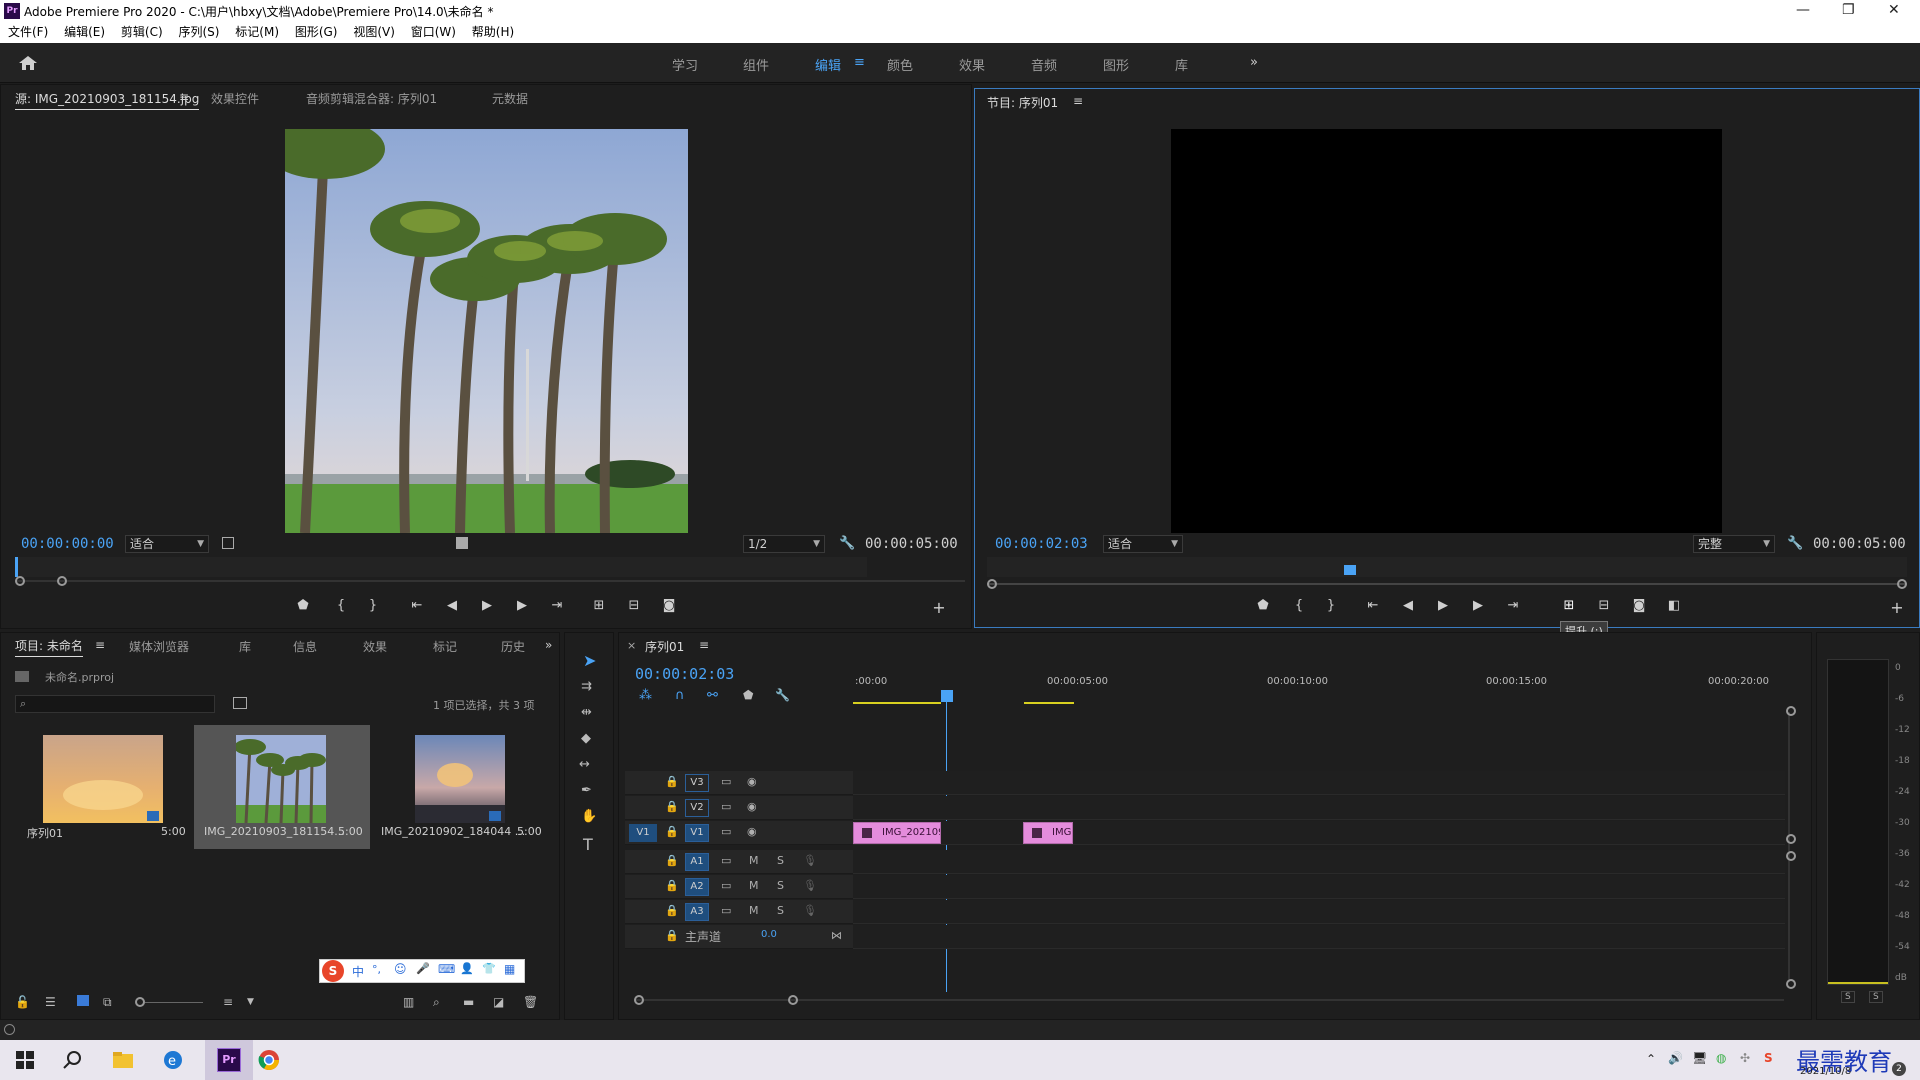  Describe the element at coordinates (1478, 605) in the screenshot. I see `step-forward-icon: ▶` at that location.